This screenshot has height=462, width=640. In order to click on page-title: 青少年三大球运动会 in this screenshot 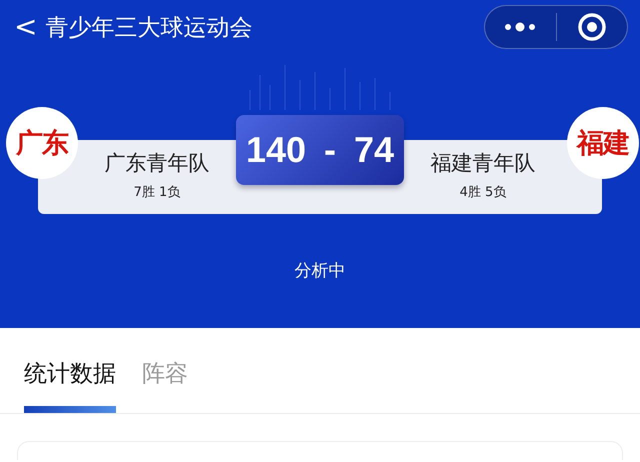, I will do `click(149, 28)`.